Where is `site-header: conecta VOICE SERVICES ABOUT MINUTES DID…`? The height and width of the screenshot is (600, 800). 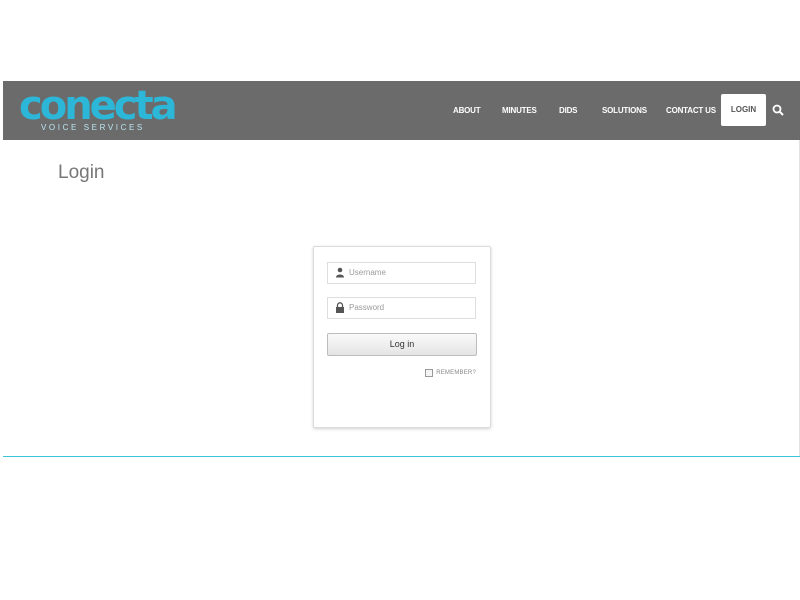
site-header: conecta VOICE SERVICES ABOUT MINUTES DID… is located at coordinates (401, 110).